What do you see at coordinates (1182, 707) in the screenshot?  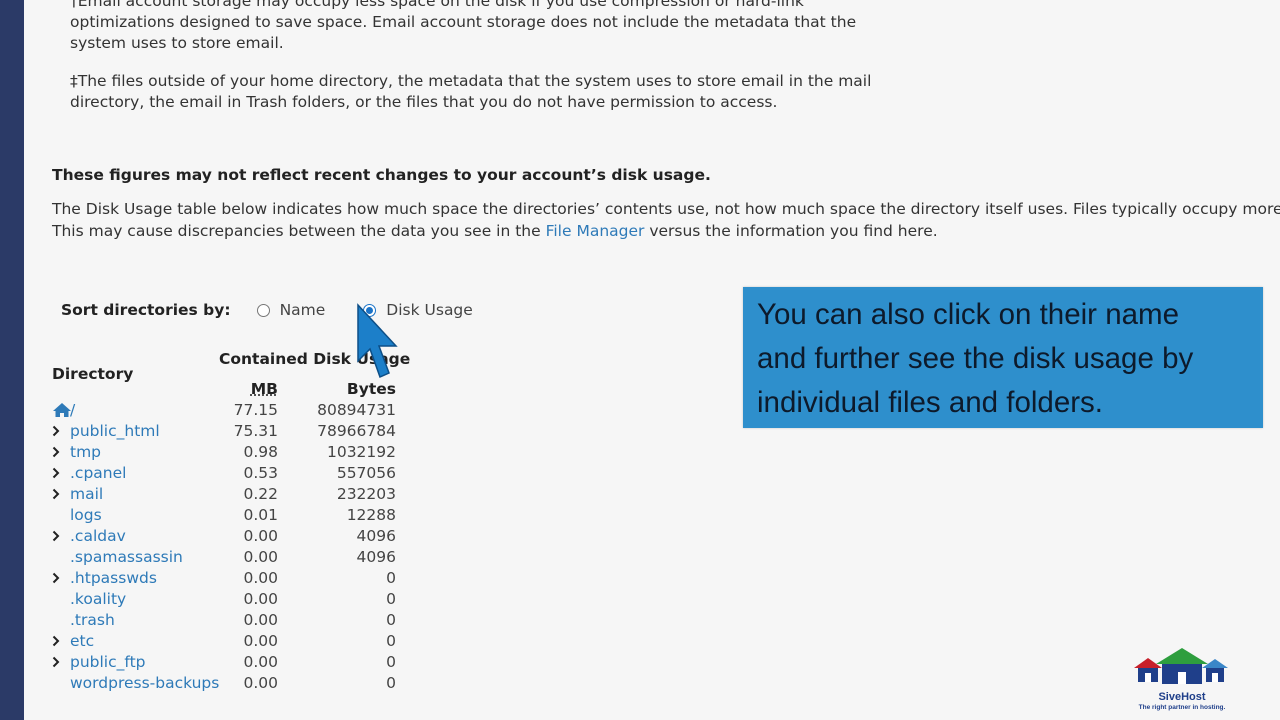 I see `logo-tagline: The right partner in hosting.` at bounding box center [1182, 707].